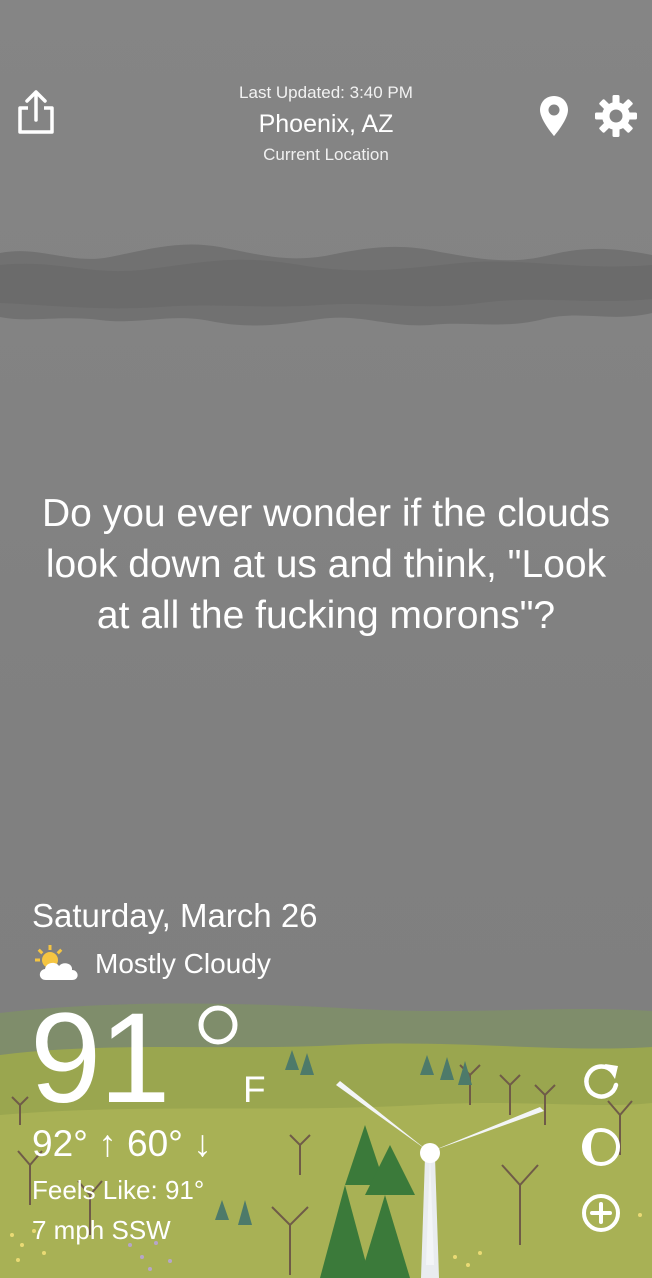 The width and height of the screenshot is (652, 1278). I want to click on current-temperature: 91, so click(100, 1058).